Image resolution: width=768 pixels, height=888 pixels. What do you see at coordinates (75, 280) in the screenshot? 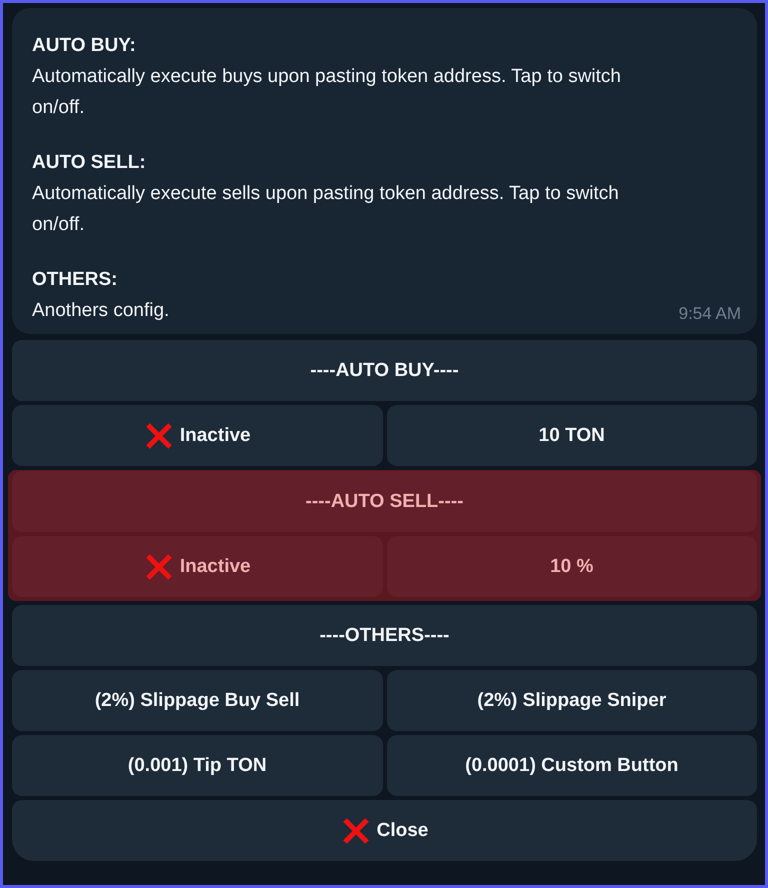
I see `section-heading: OTHERS:` at bounding box center [75, 280].